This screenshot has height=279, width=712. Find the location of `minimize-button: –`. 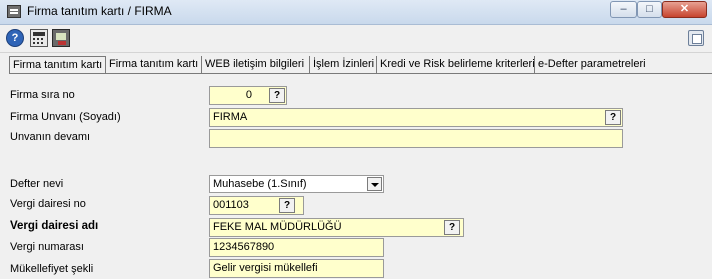

minimize-button: – is located at coordinates (623, 9).